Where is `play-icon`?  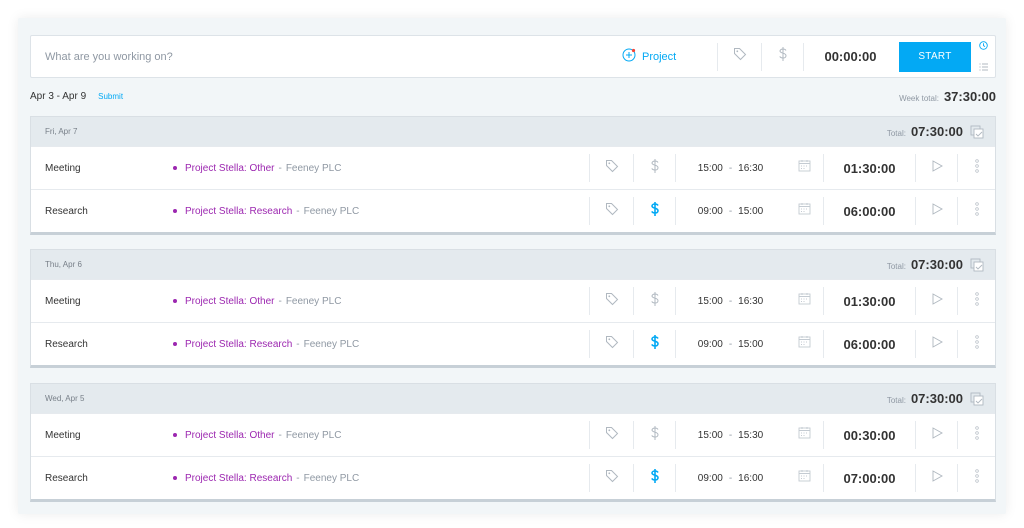
play-icon is located at coordinates (937, 435).